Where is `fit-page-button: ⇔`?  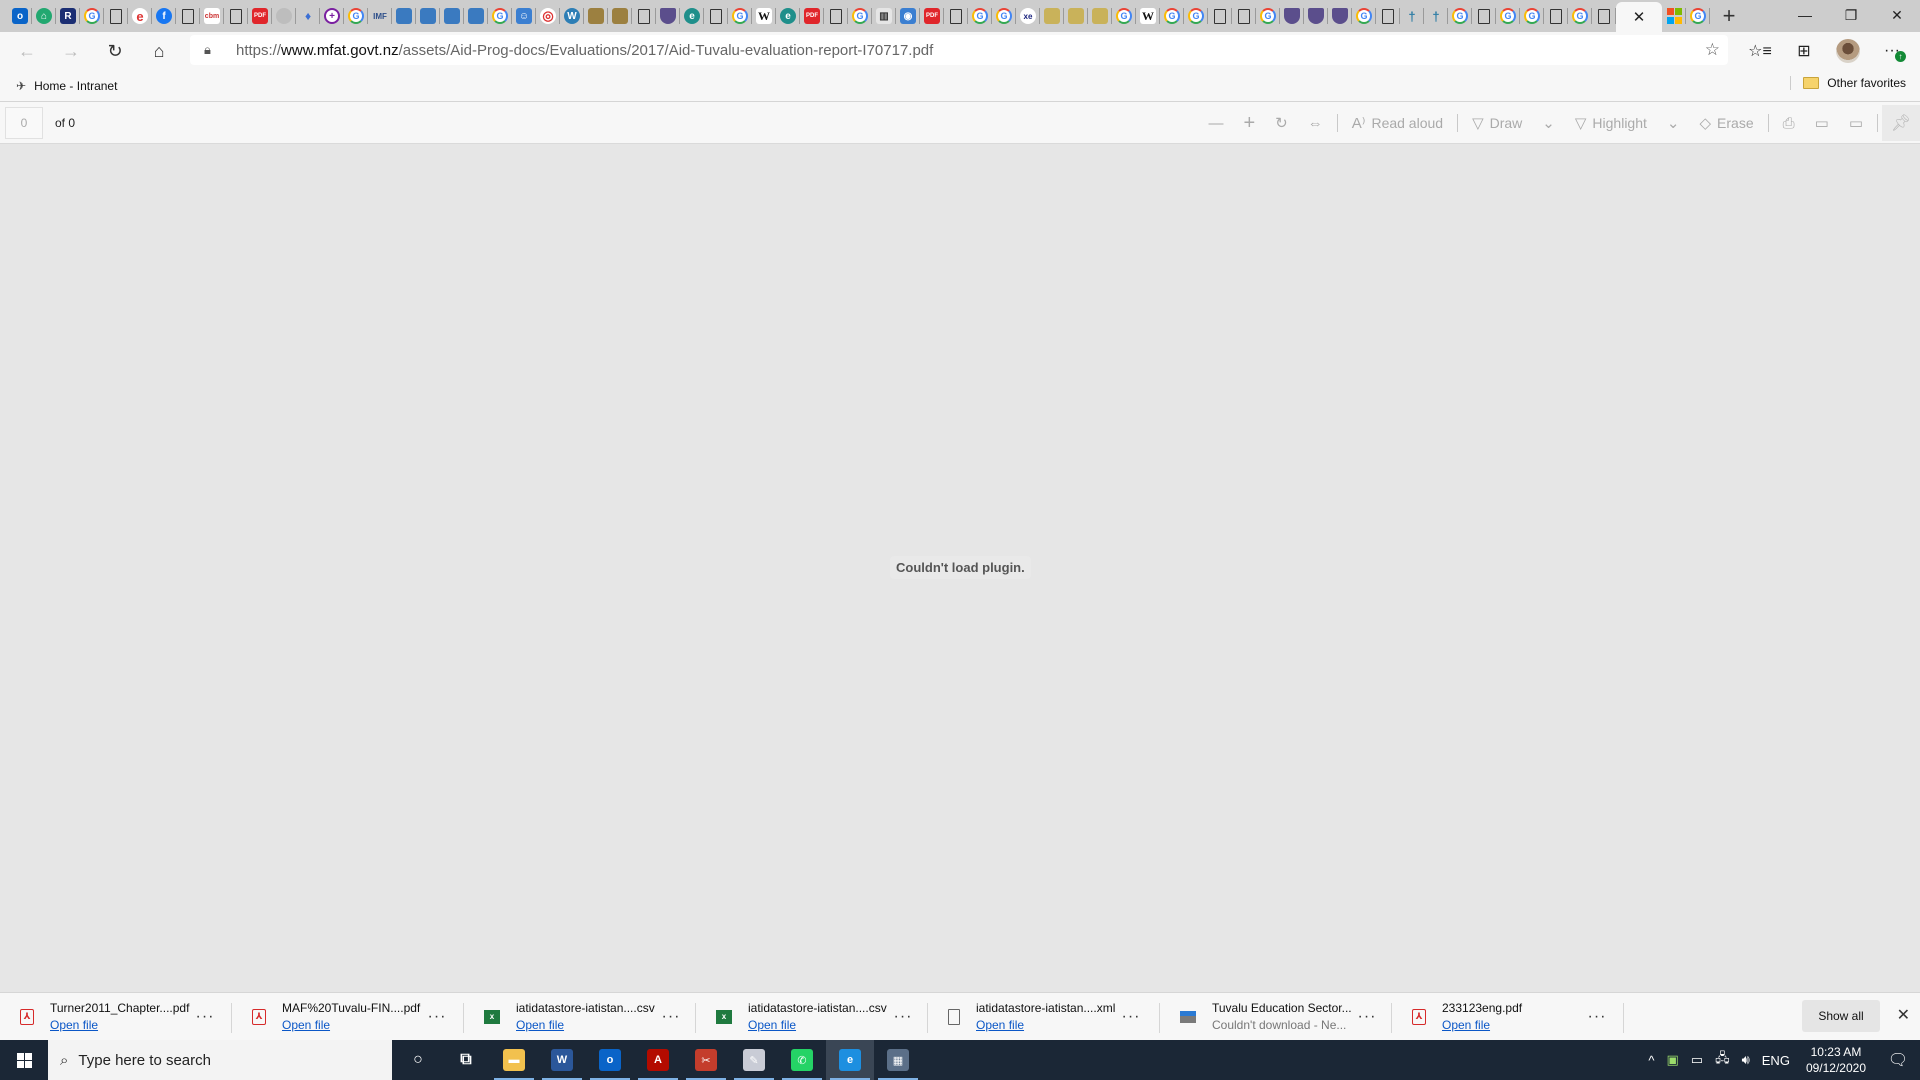
fit-page-button: ⇔ is located at coordinates (1315, 123).